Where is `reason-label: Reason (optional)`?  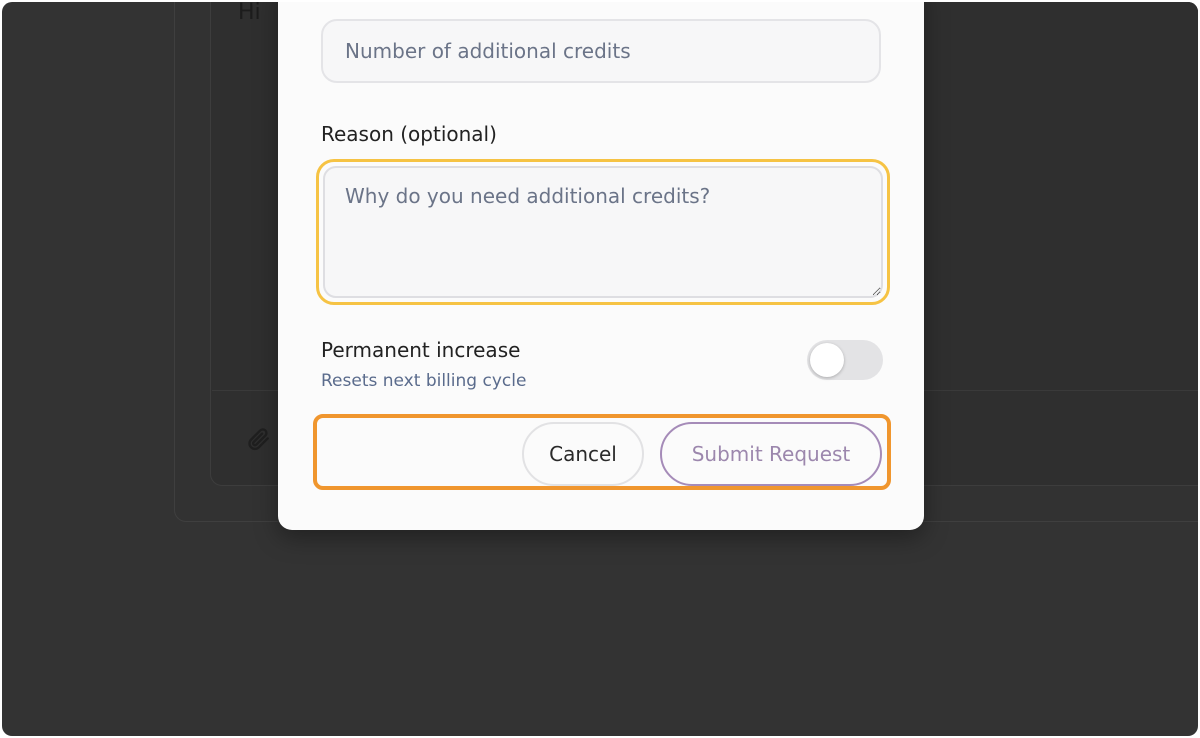
reason-label: Reason (optional) is located at coordinates (409, 134).